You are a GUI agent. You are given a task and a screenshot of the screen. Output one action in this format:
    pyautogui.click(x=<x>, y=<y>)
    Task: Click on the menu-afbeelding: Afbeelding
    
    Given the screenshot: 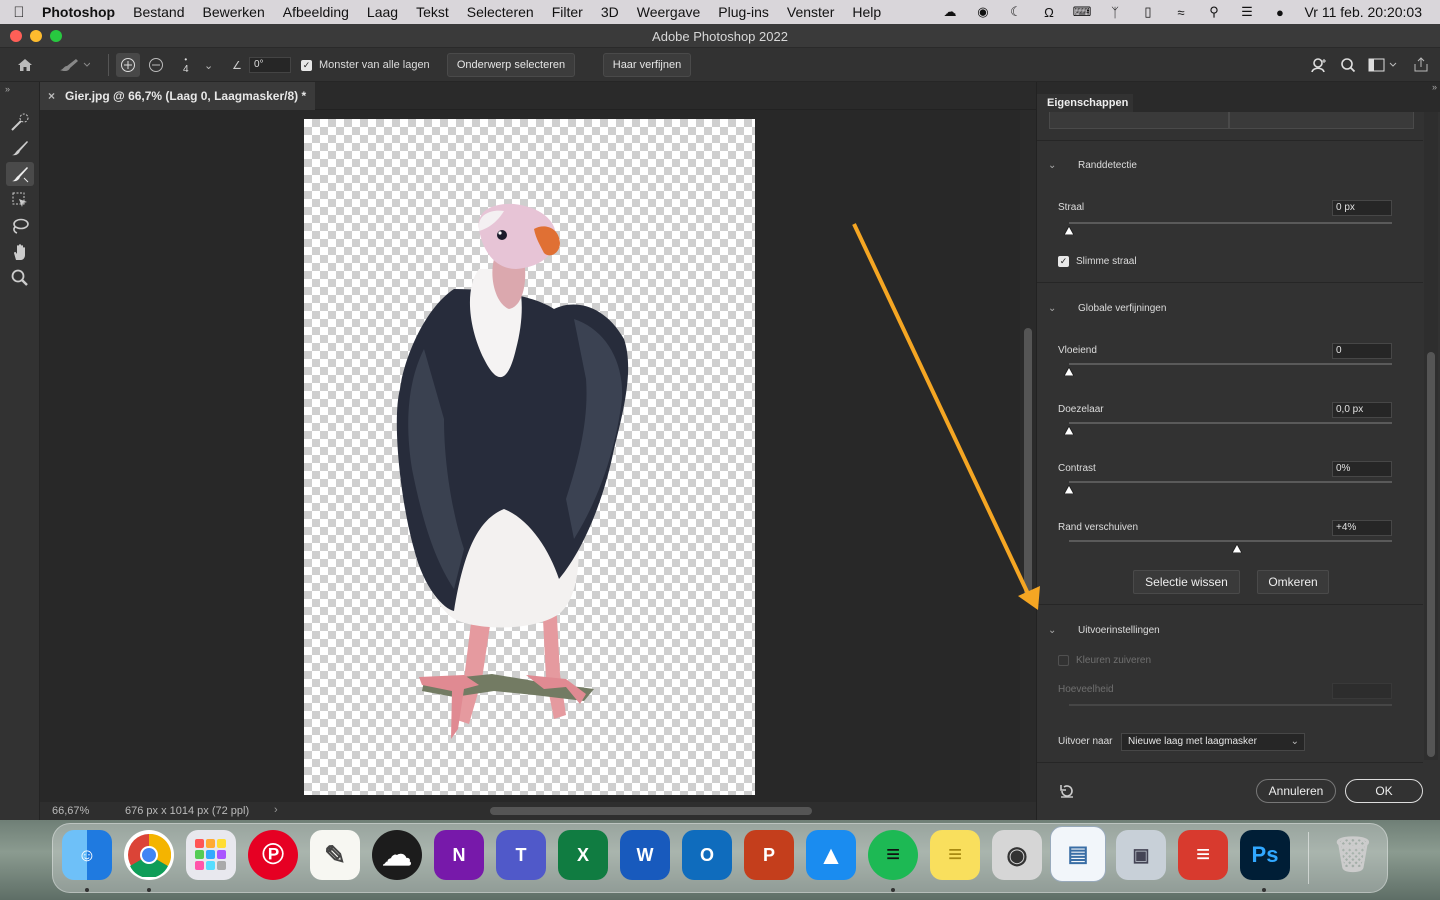 What is the action you would take?
    pyautogui.click(x=316, y=12)
    